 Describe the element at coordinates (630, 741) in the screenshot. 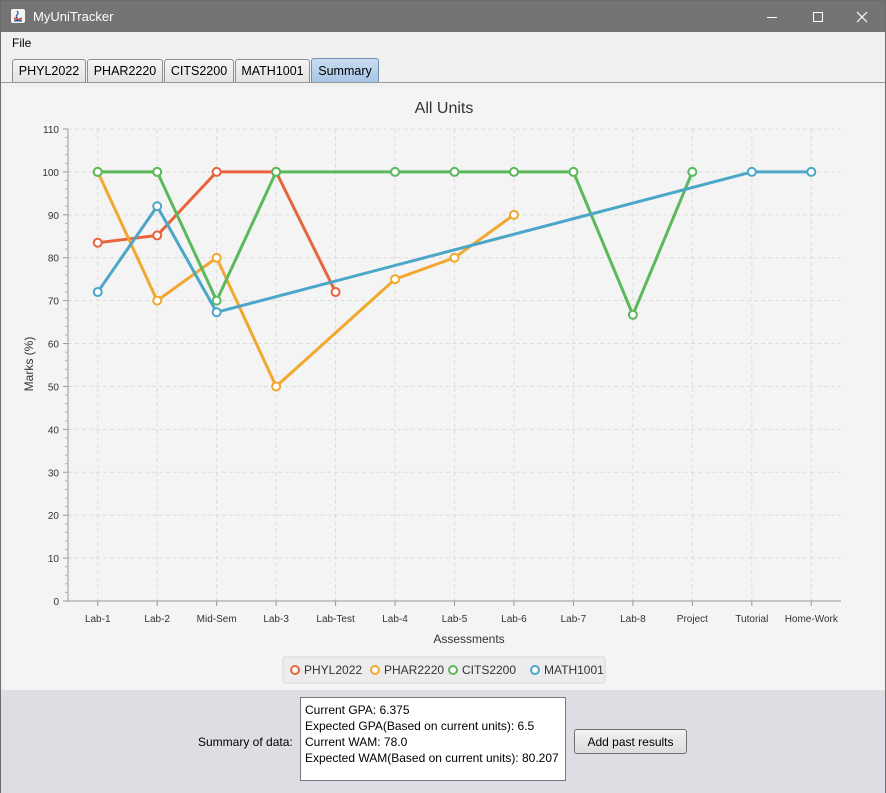

I see `add-past-results-button: Add past results` at that location.